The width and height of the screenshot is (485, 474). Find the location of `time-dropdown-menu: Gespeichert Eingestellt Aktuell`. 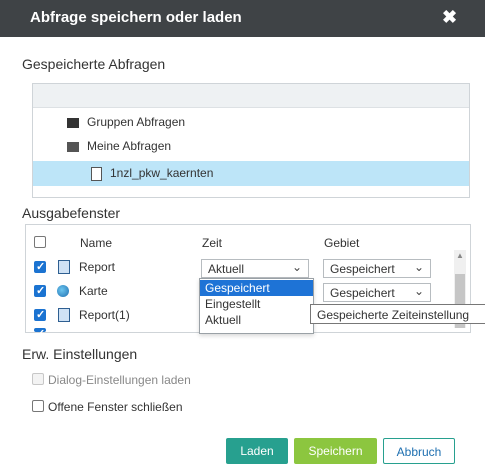

time-dropdown-menu: Gespeichert Eingestellt Aktuell is located at coordinates (256, 306).